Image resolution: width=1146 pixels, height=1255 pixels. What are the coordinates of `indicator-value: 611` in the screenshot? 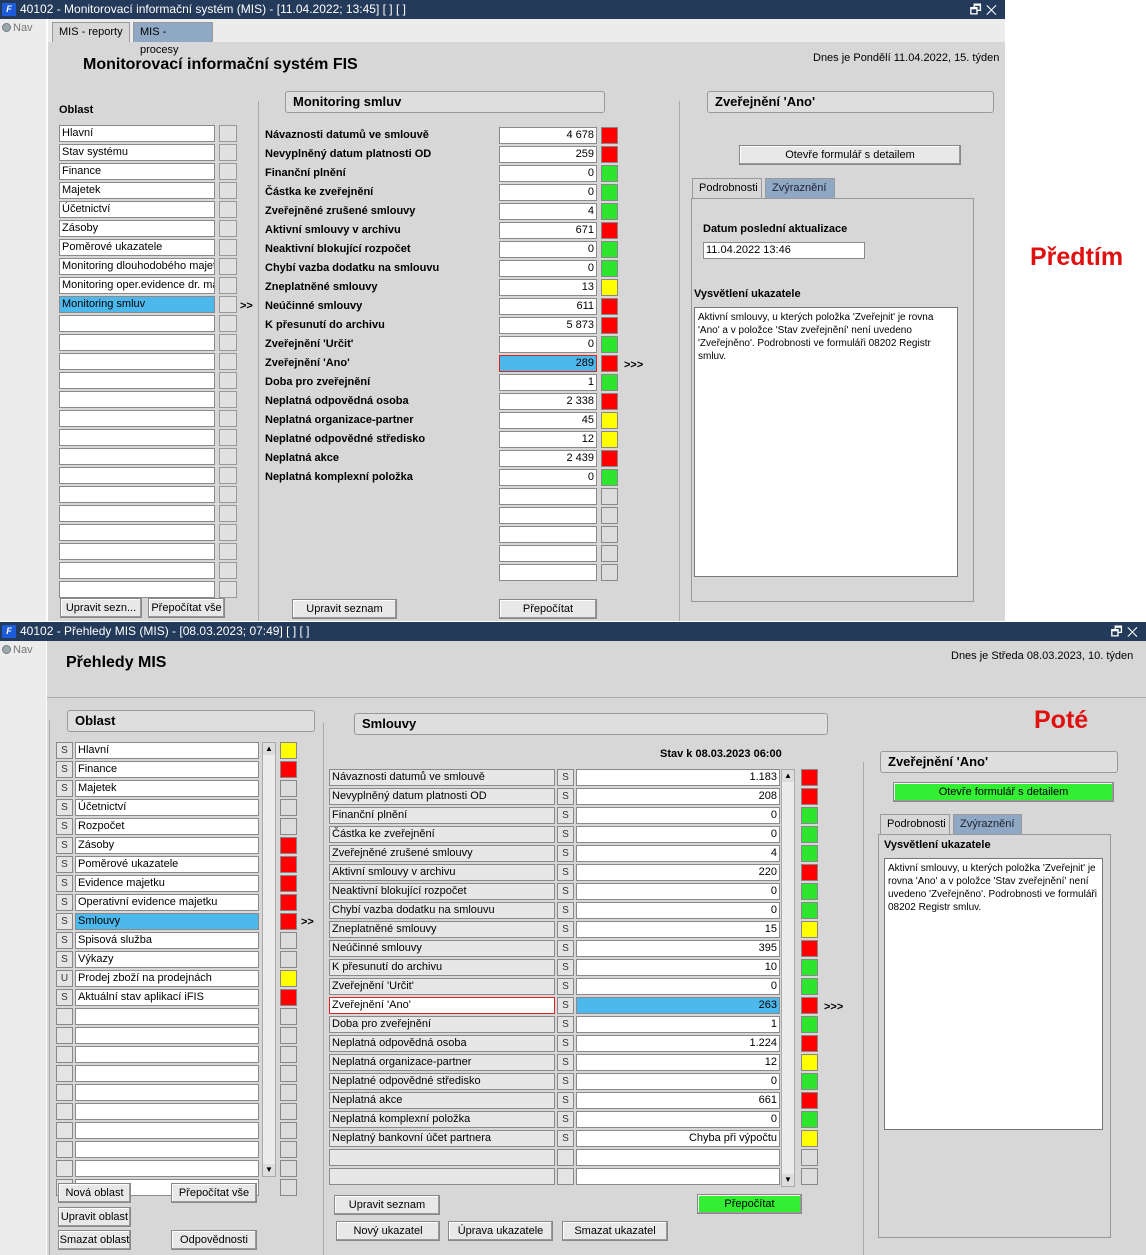 It's located at (548, 306).